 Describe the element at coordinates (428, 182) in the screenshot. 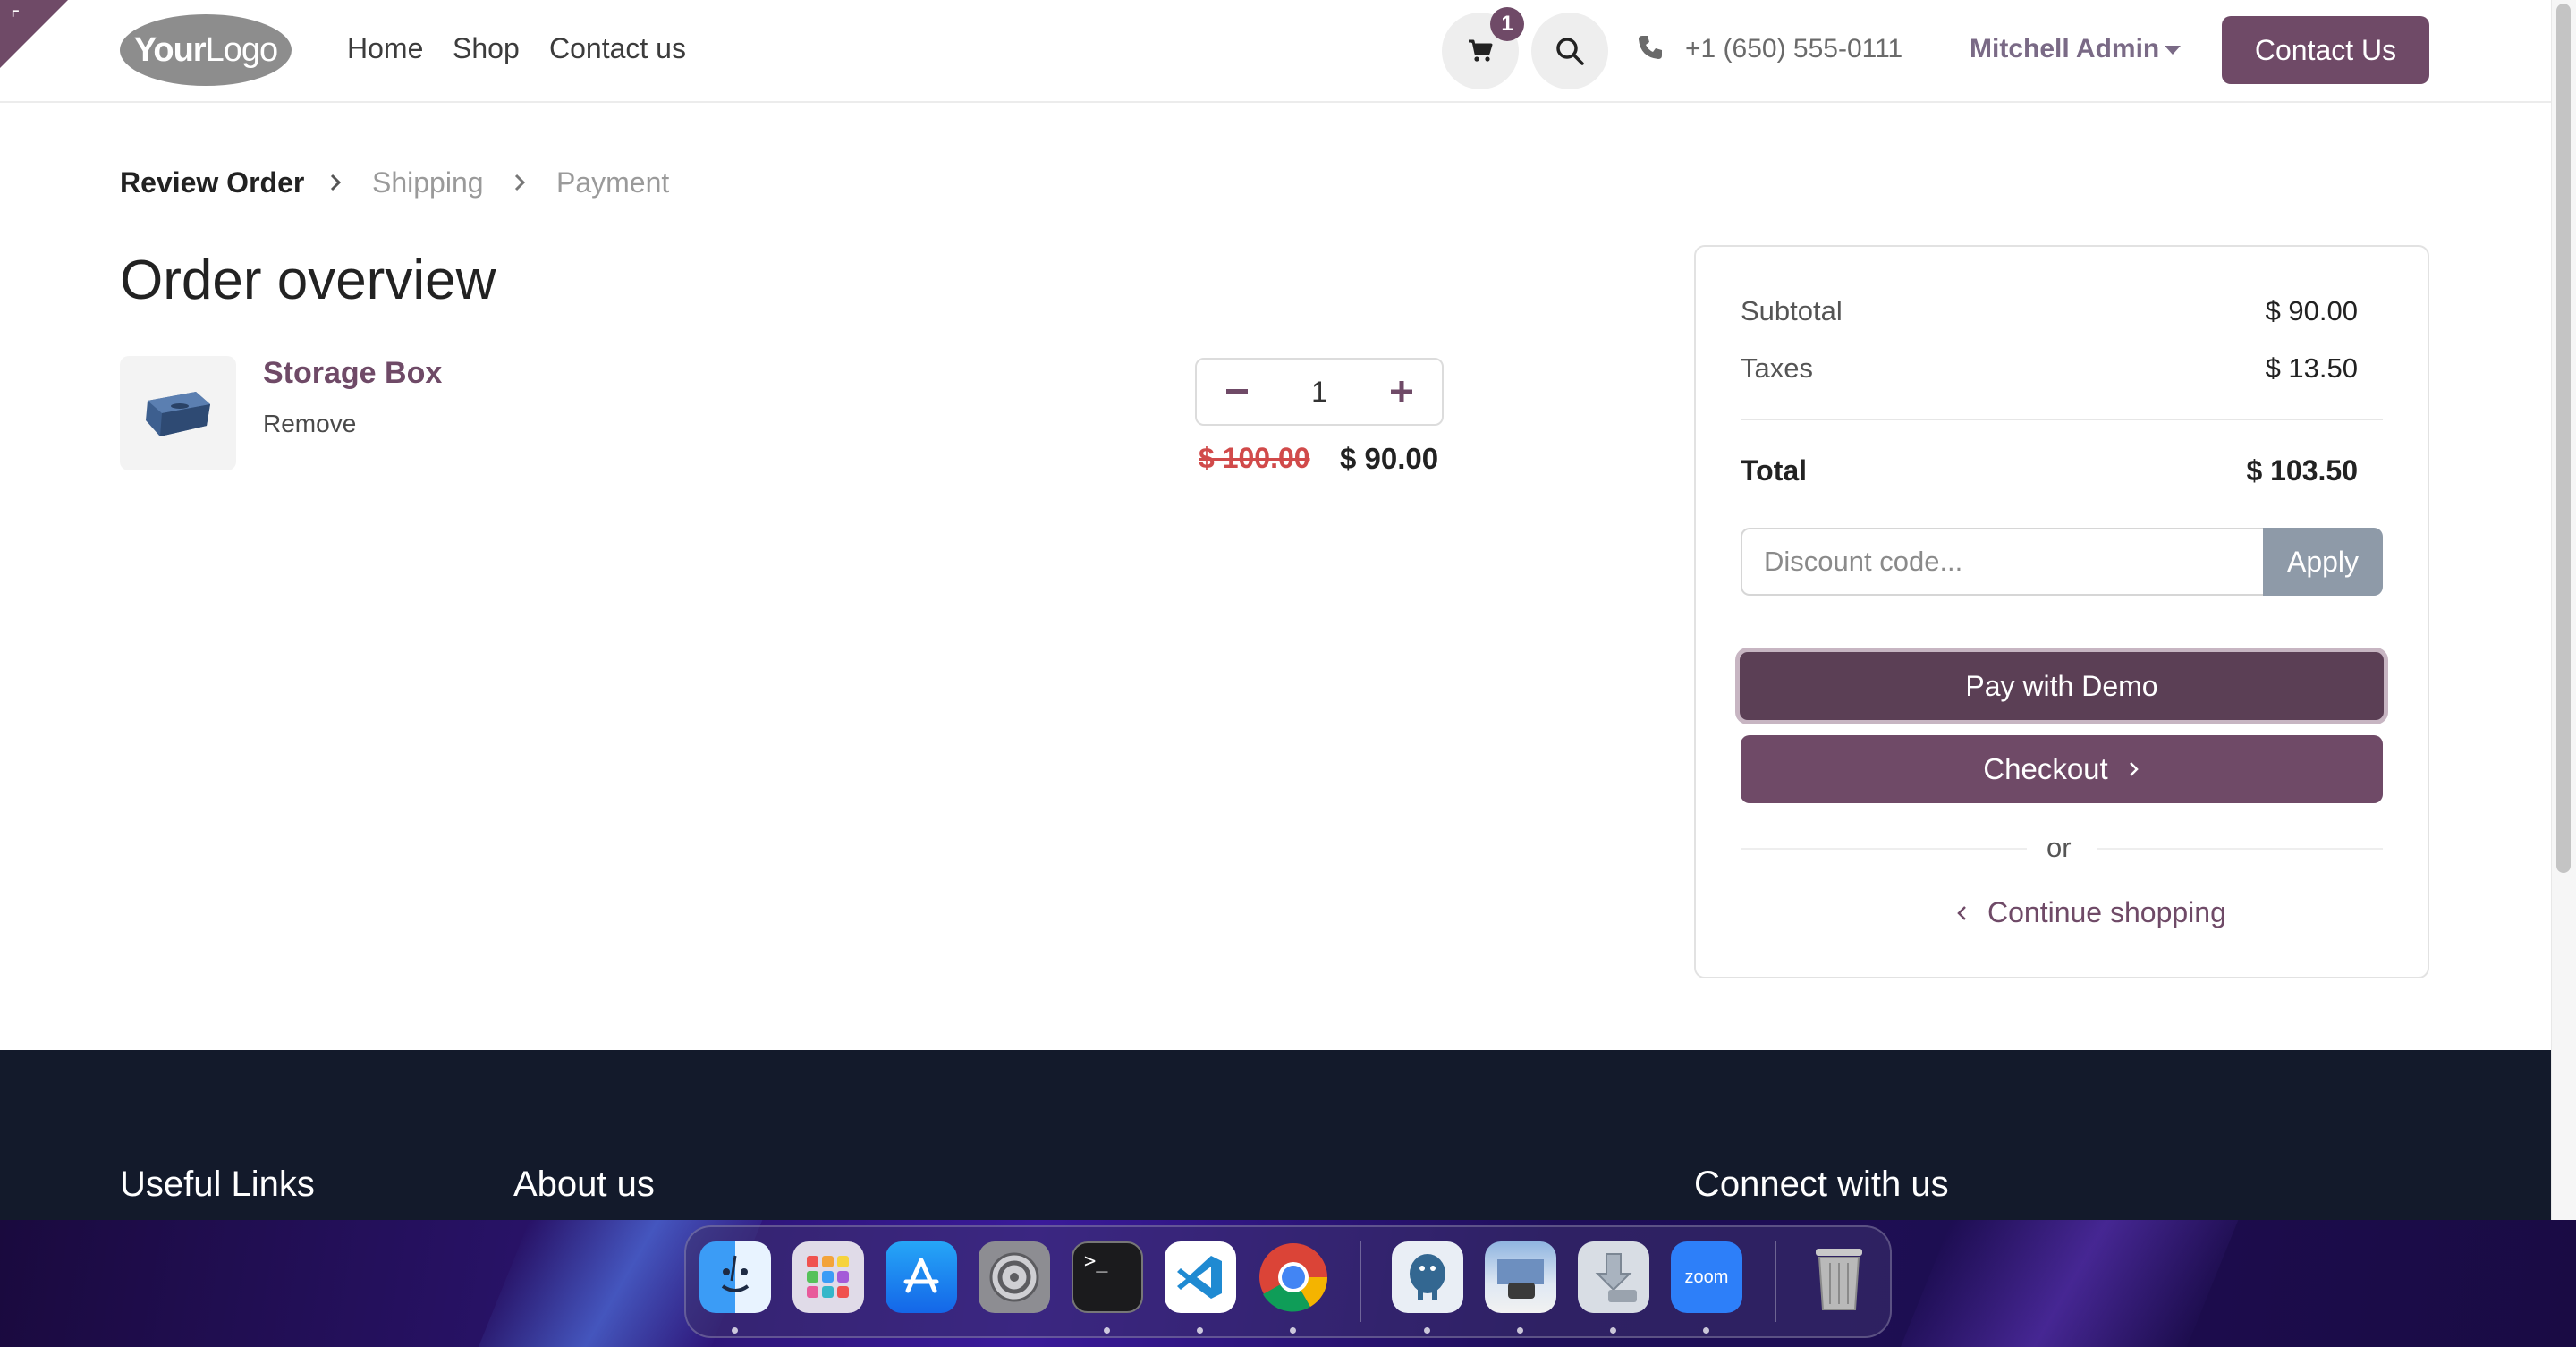

I see `step-shipping: Shipping` at that location.